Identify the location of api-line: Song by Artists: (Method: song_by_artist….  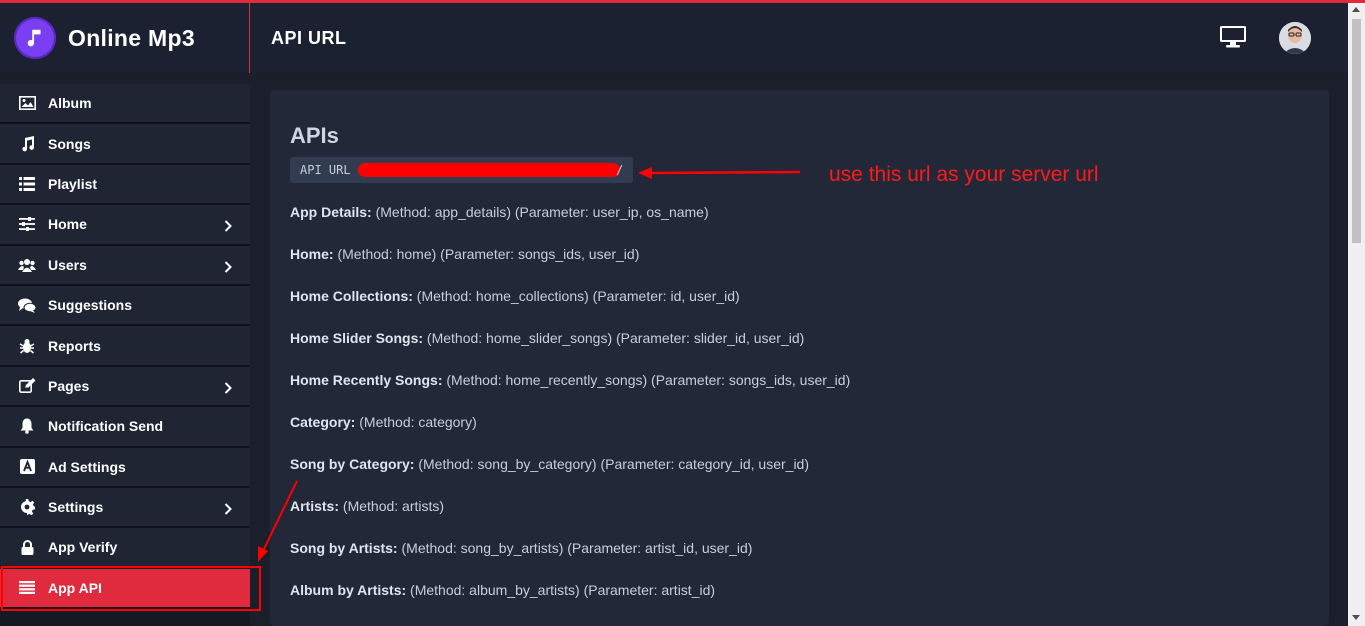
(521, 548).